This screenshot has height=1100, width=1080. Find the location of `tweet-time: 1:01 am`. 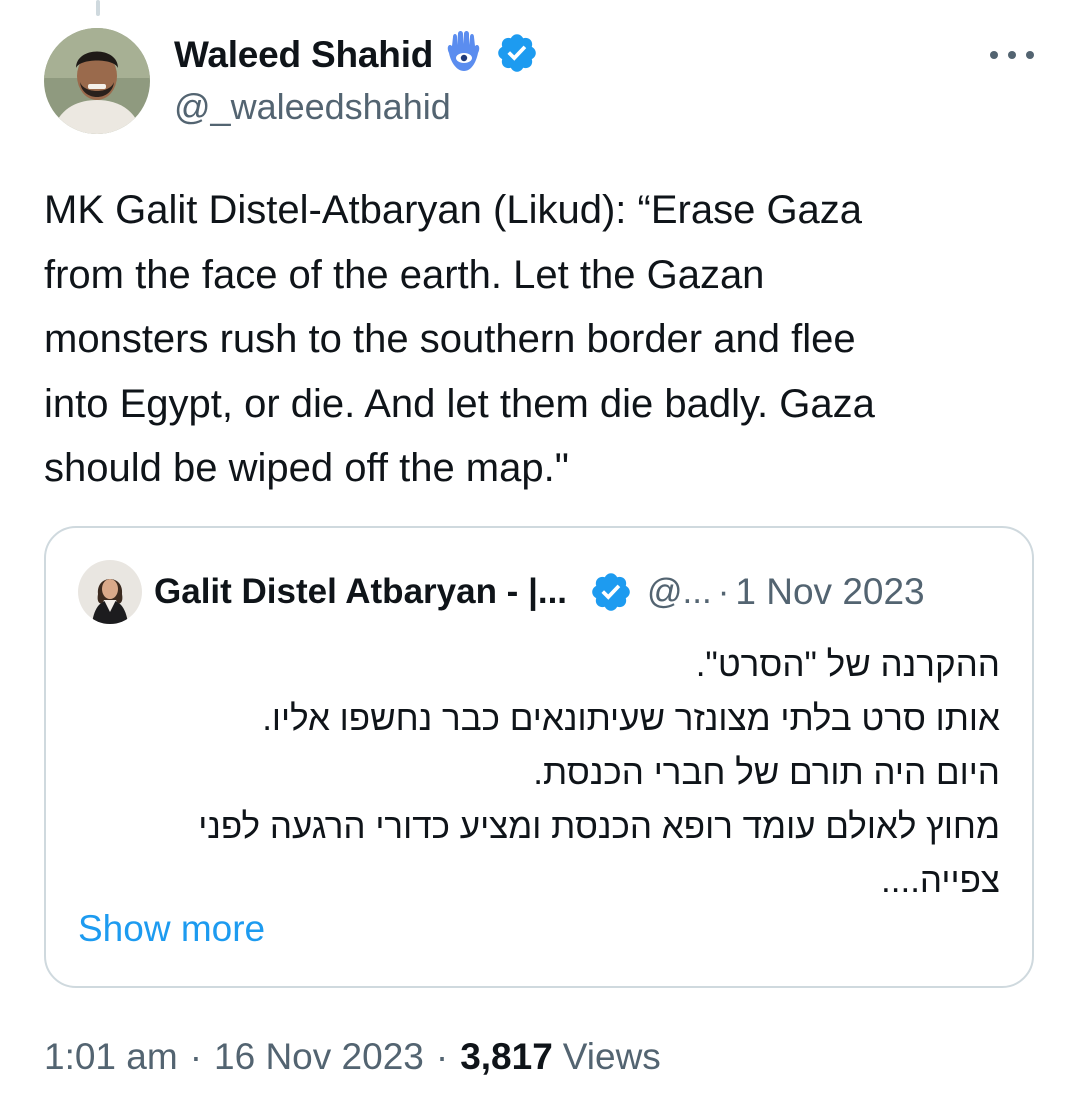

tweet-time: 1:01 am is located at coordinates (111, 1057).